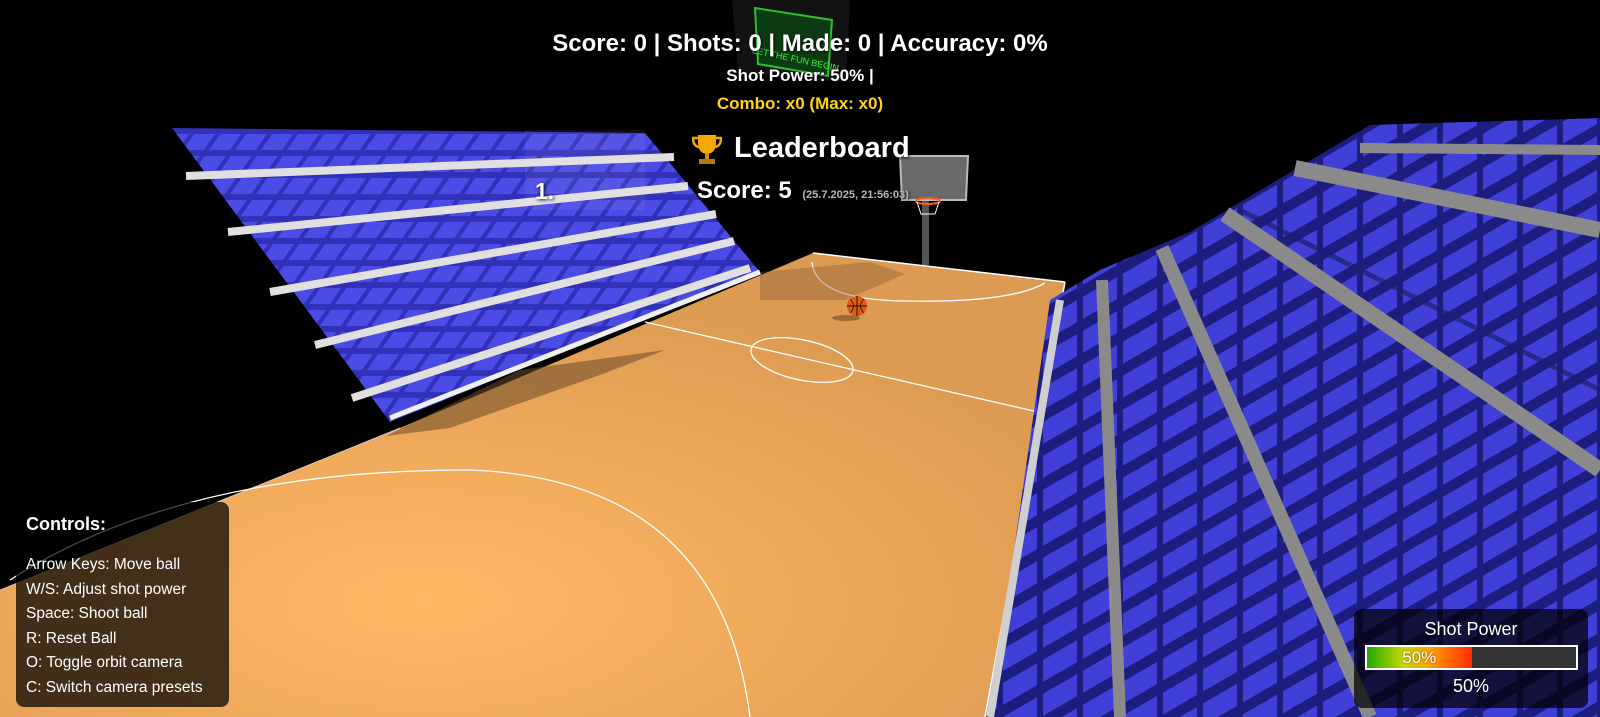 The height and width of the screenshot is (717, 1600). Describe the element at coordinates (800, 103) in the screenshot. I see `combo-status: Combo: x0 (Max: x0)` at that location.